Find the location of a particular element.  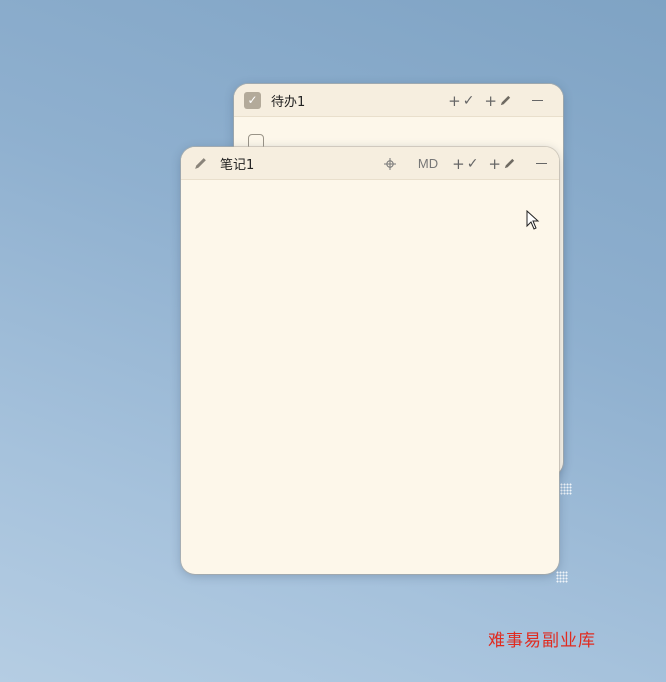

note-title: 笔记1 is located at coordinates (237, 163).